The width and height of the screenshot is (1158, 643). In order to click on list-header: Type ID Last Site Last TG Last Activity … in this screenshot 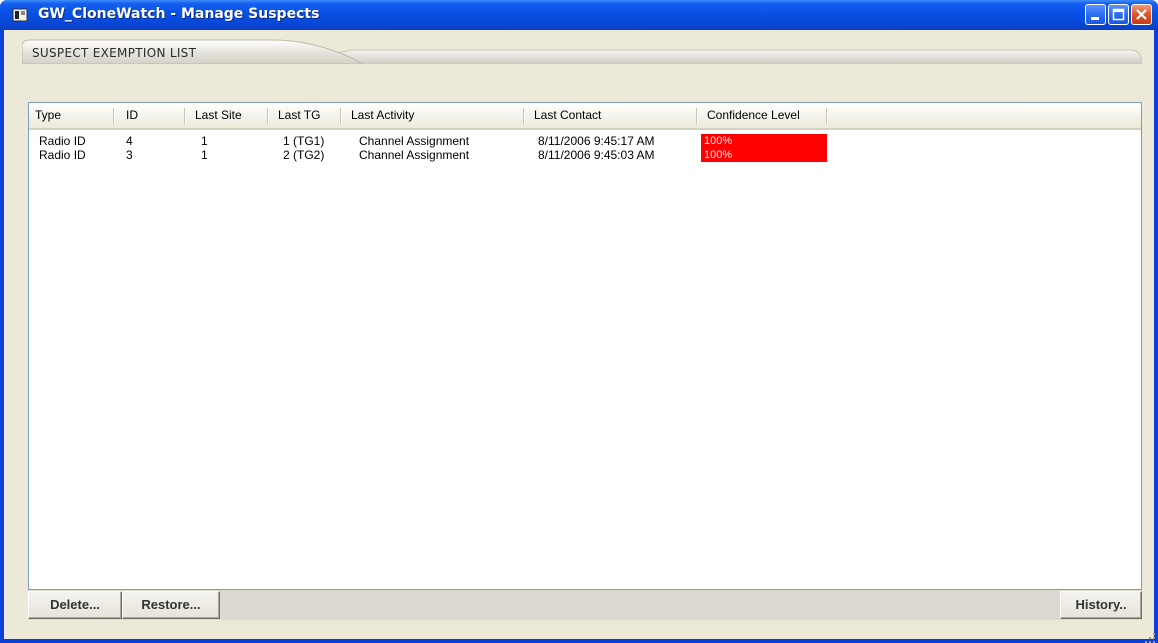, I will do `click(585, 116)`.